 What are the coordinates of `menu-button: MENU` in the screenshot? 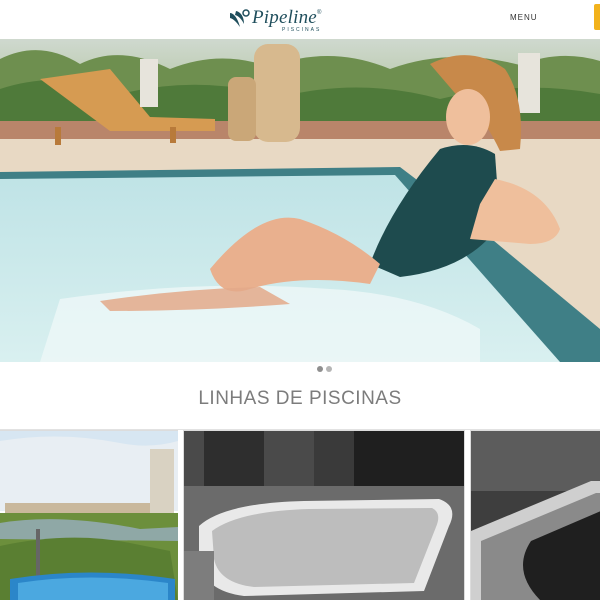 It's located at (524, 17).